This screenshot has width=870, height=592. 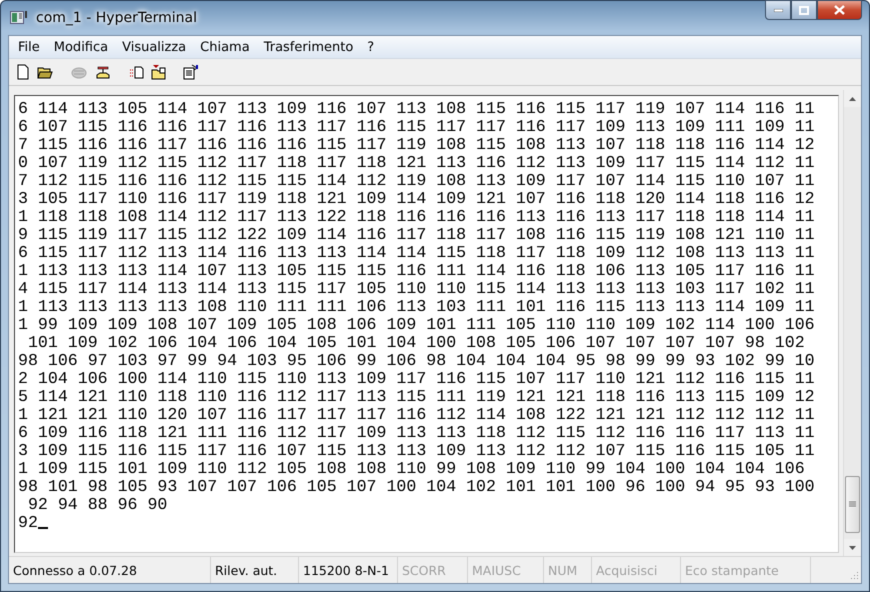 What do you see at coordinates (371, 47) in the screenshot?
I see `menu-item: ?` at bounding box center [371, 47].